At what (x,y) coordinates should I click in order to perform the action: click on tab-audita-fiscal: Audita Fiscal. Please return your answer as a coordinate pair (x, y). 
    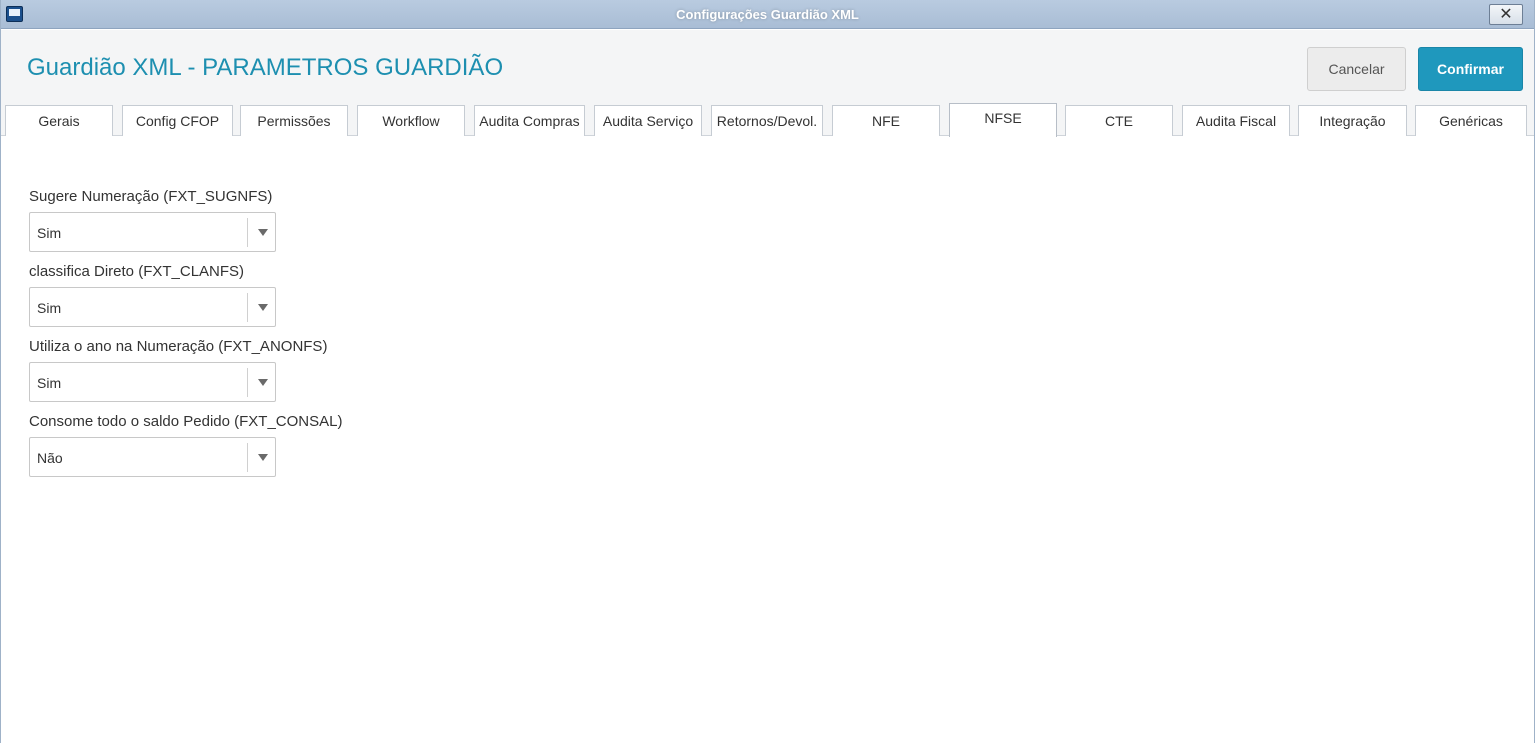
    Looking at the image, I should click on (1236, 120).